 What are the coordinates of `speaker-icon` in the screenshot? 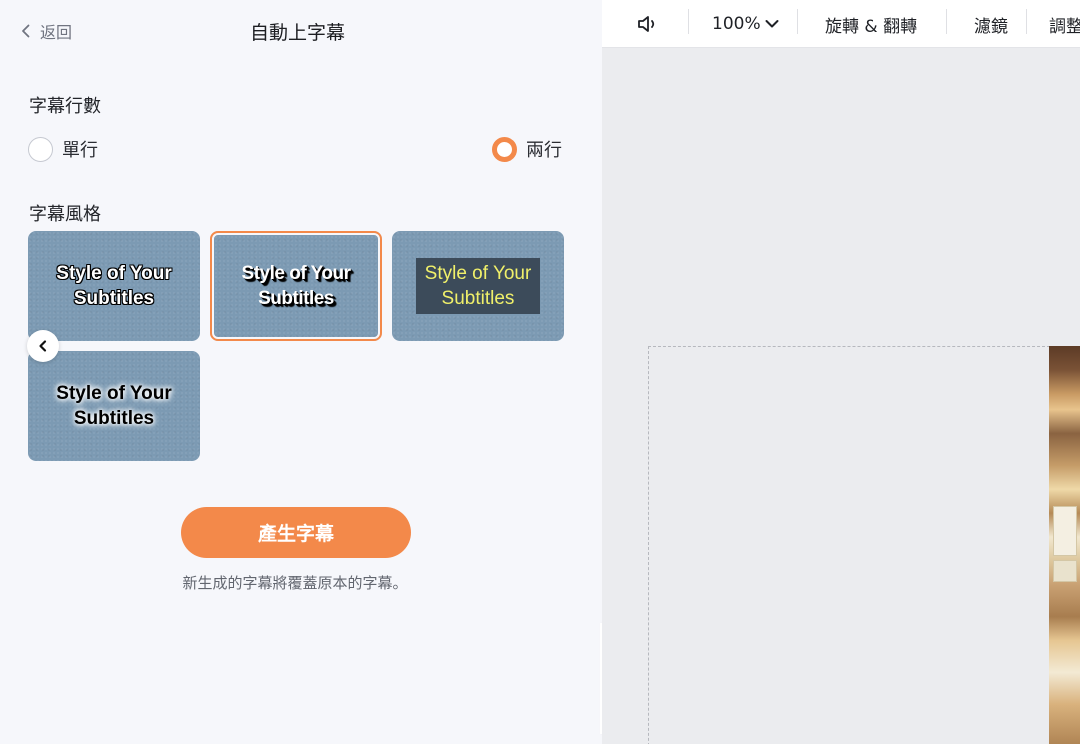 It's located at (646, 24).